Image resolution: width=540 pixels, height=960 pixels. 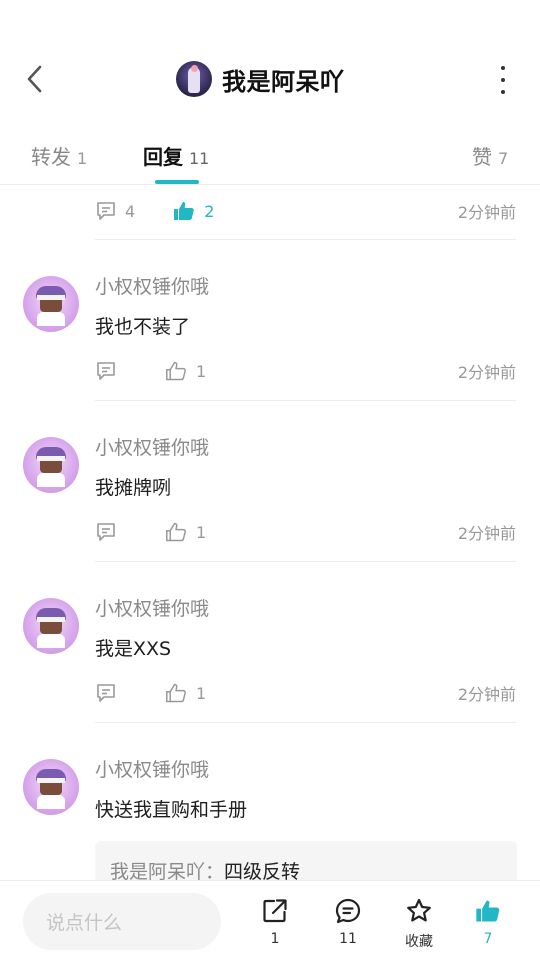 I want to click on share-count: 1, so click(x=275, y=939).